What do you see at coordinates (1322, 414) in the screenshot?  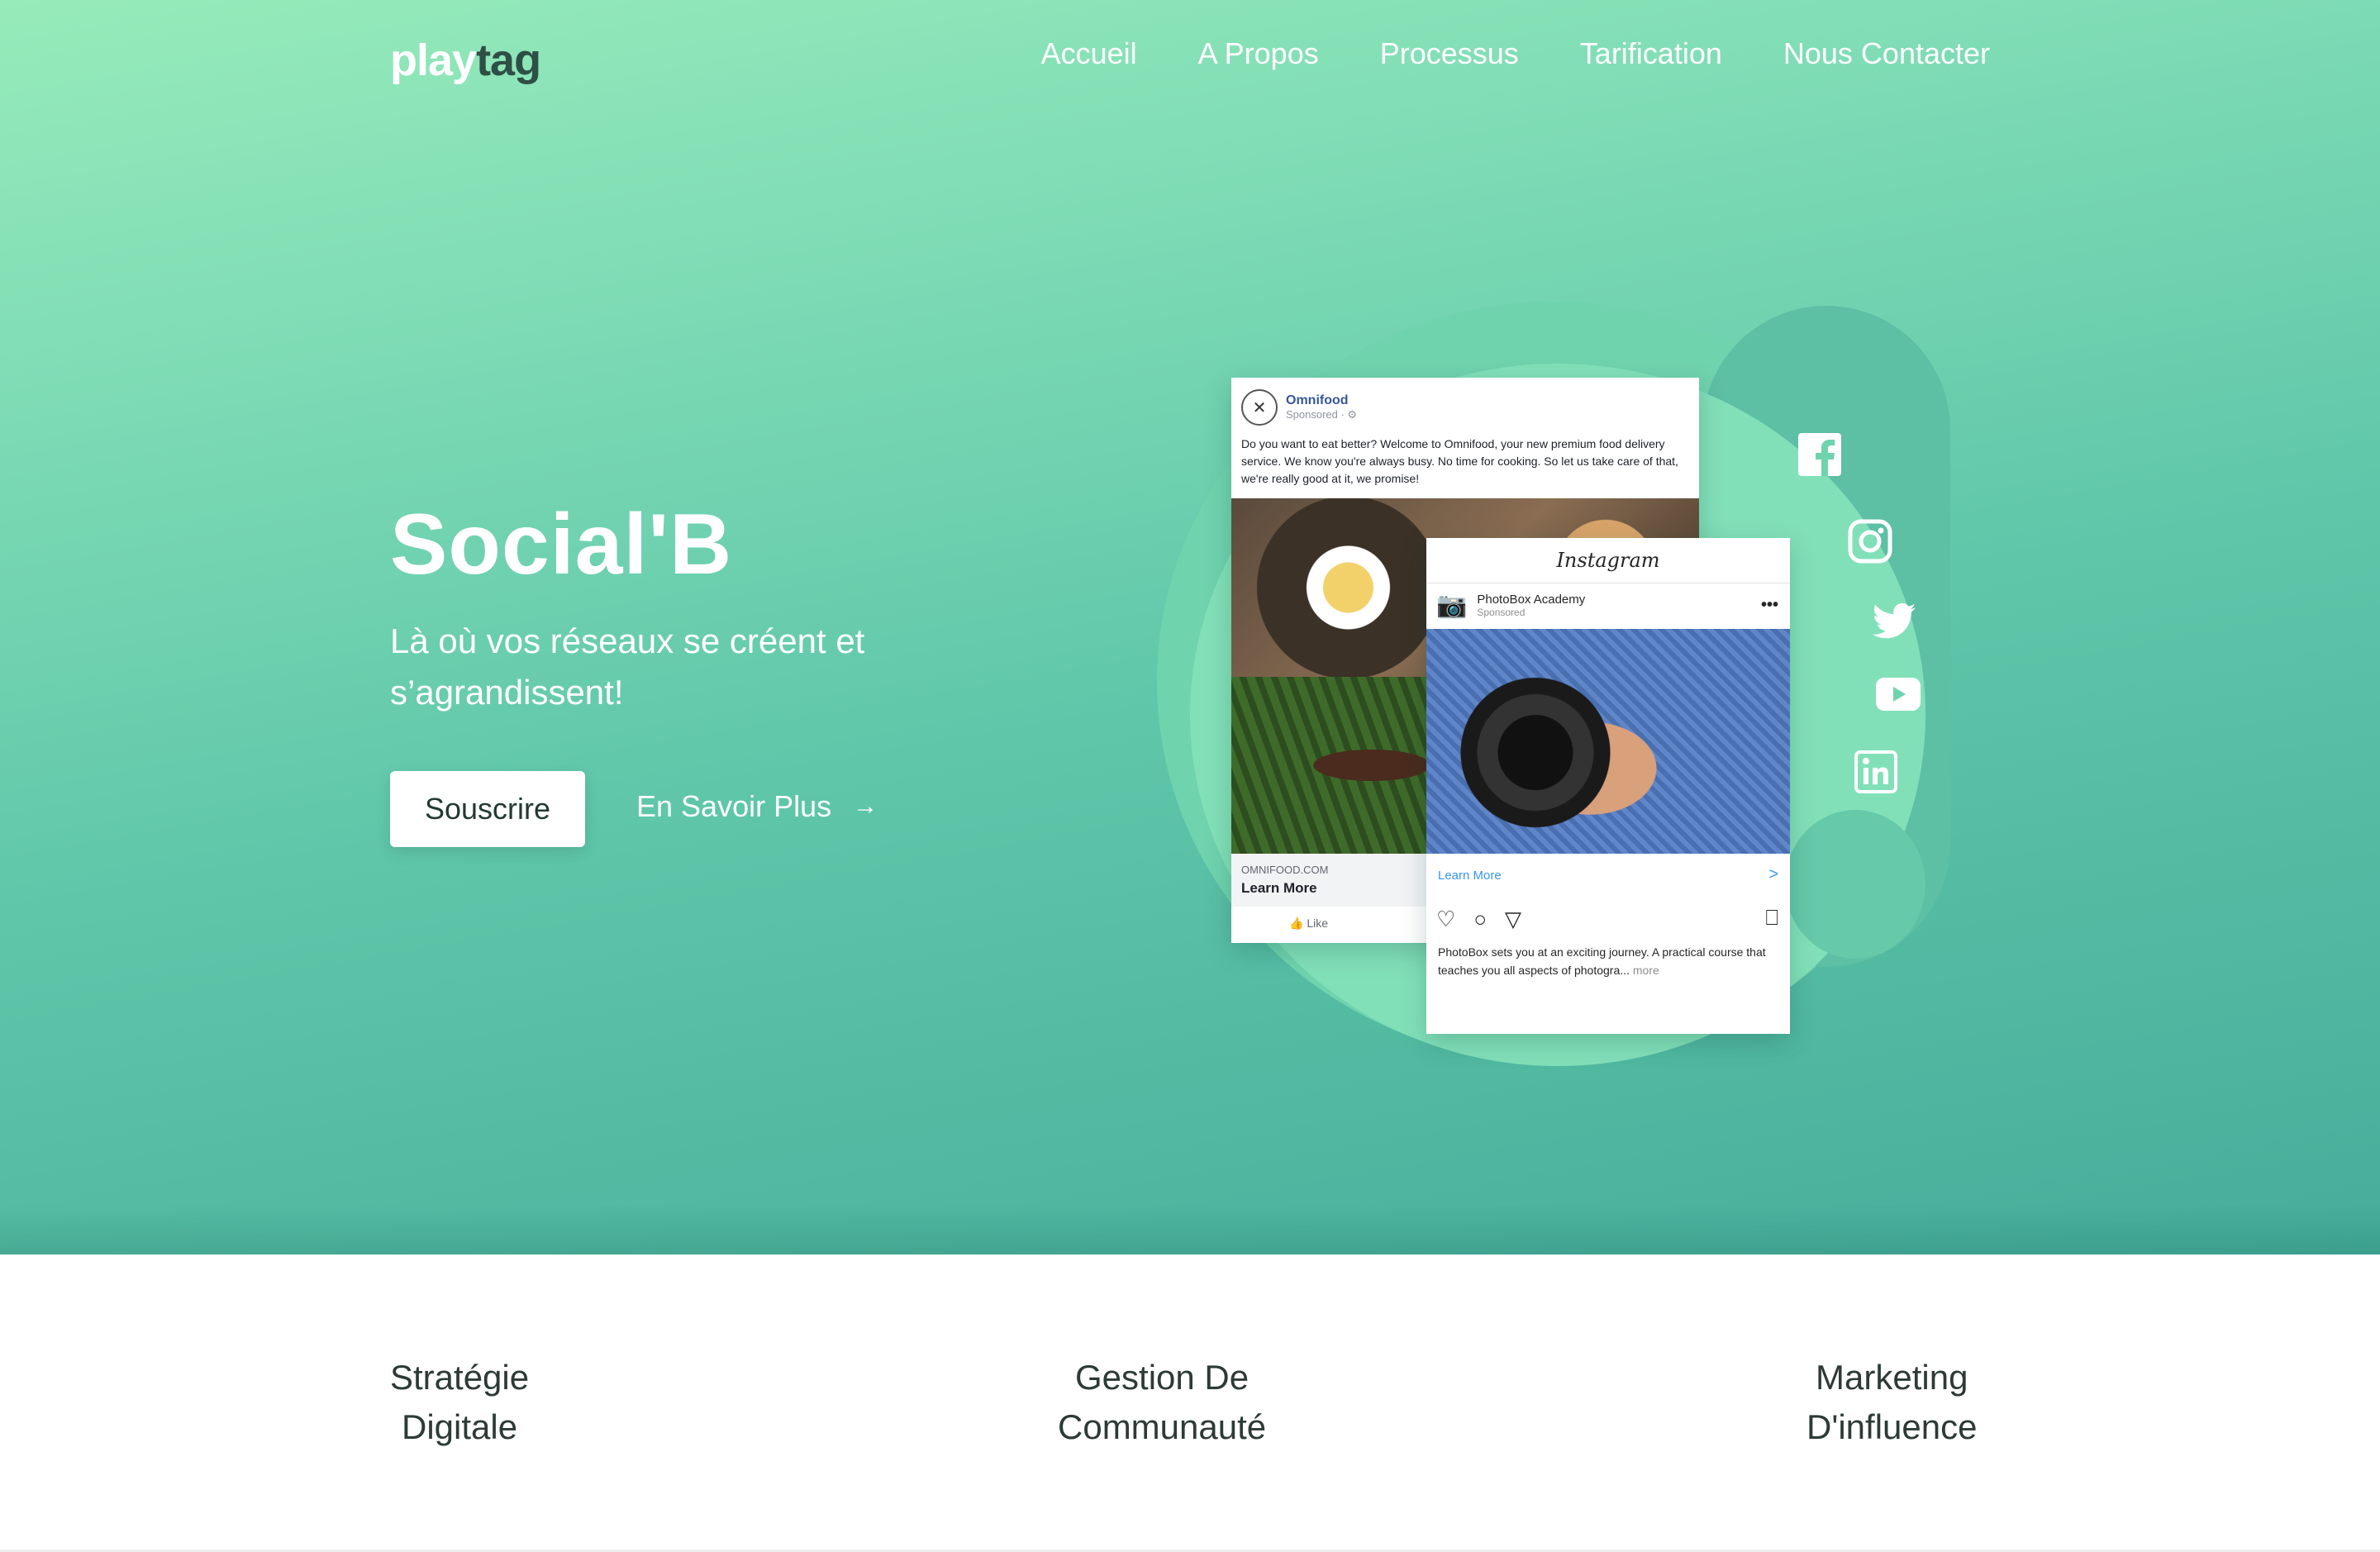 I see `fb-sponsored: Sponsored · ⚙` at bounding box center [1322, 414].